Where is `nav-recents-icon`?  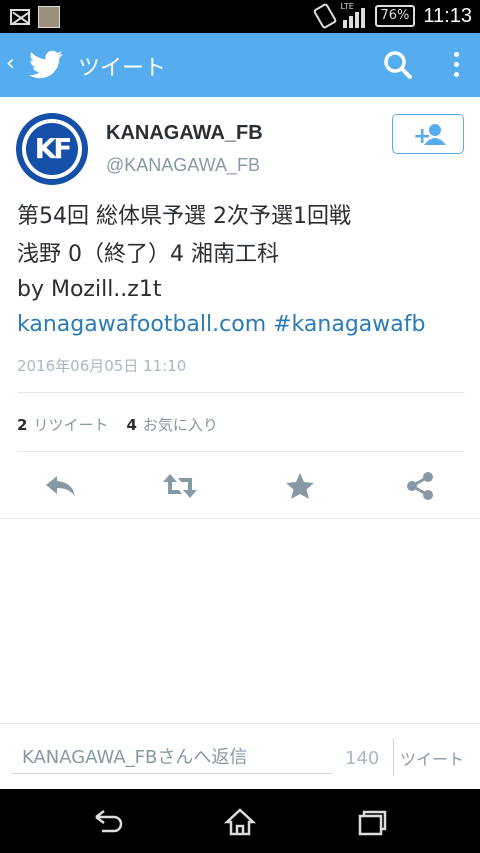
nav-recents-icon is located at coordinates (372, 822).